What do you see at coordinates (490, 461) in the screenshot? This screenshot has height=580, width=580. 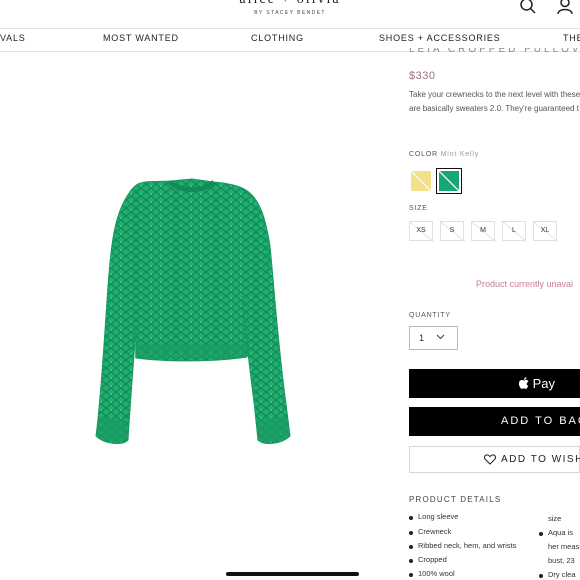 I see `heart-icon` at bounding box center [490, 461].